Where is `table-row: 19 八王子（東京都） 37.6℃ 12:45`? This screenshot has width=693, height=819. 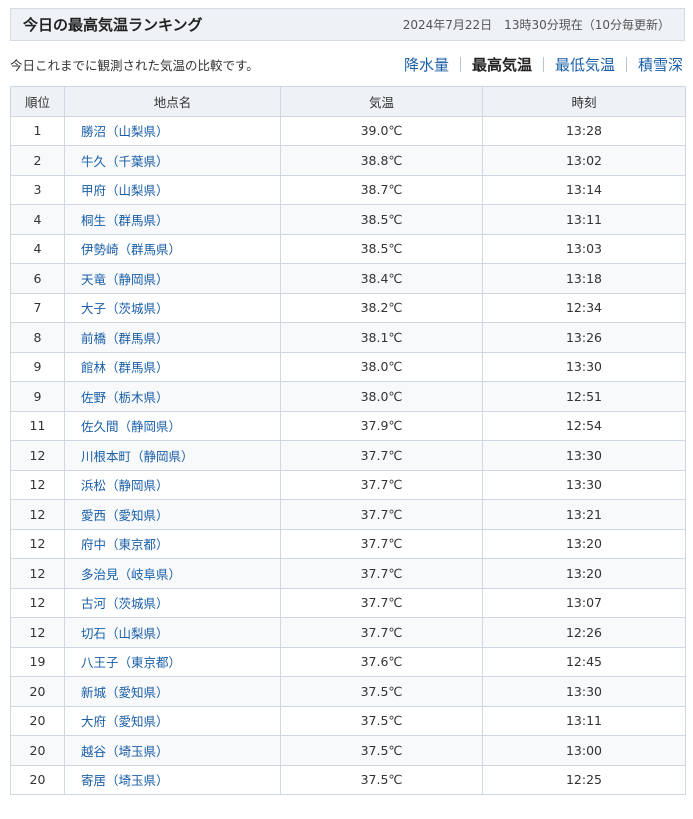 table-row: 19 八王子（東京都） 37.6℃ 12:45 is located at coordinates (348, 661).